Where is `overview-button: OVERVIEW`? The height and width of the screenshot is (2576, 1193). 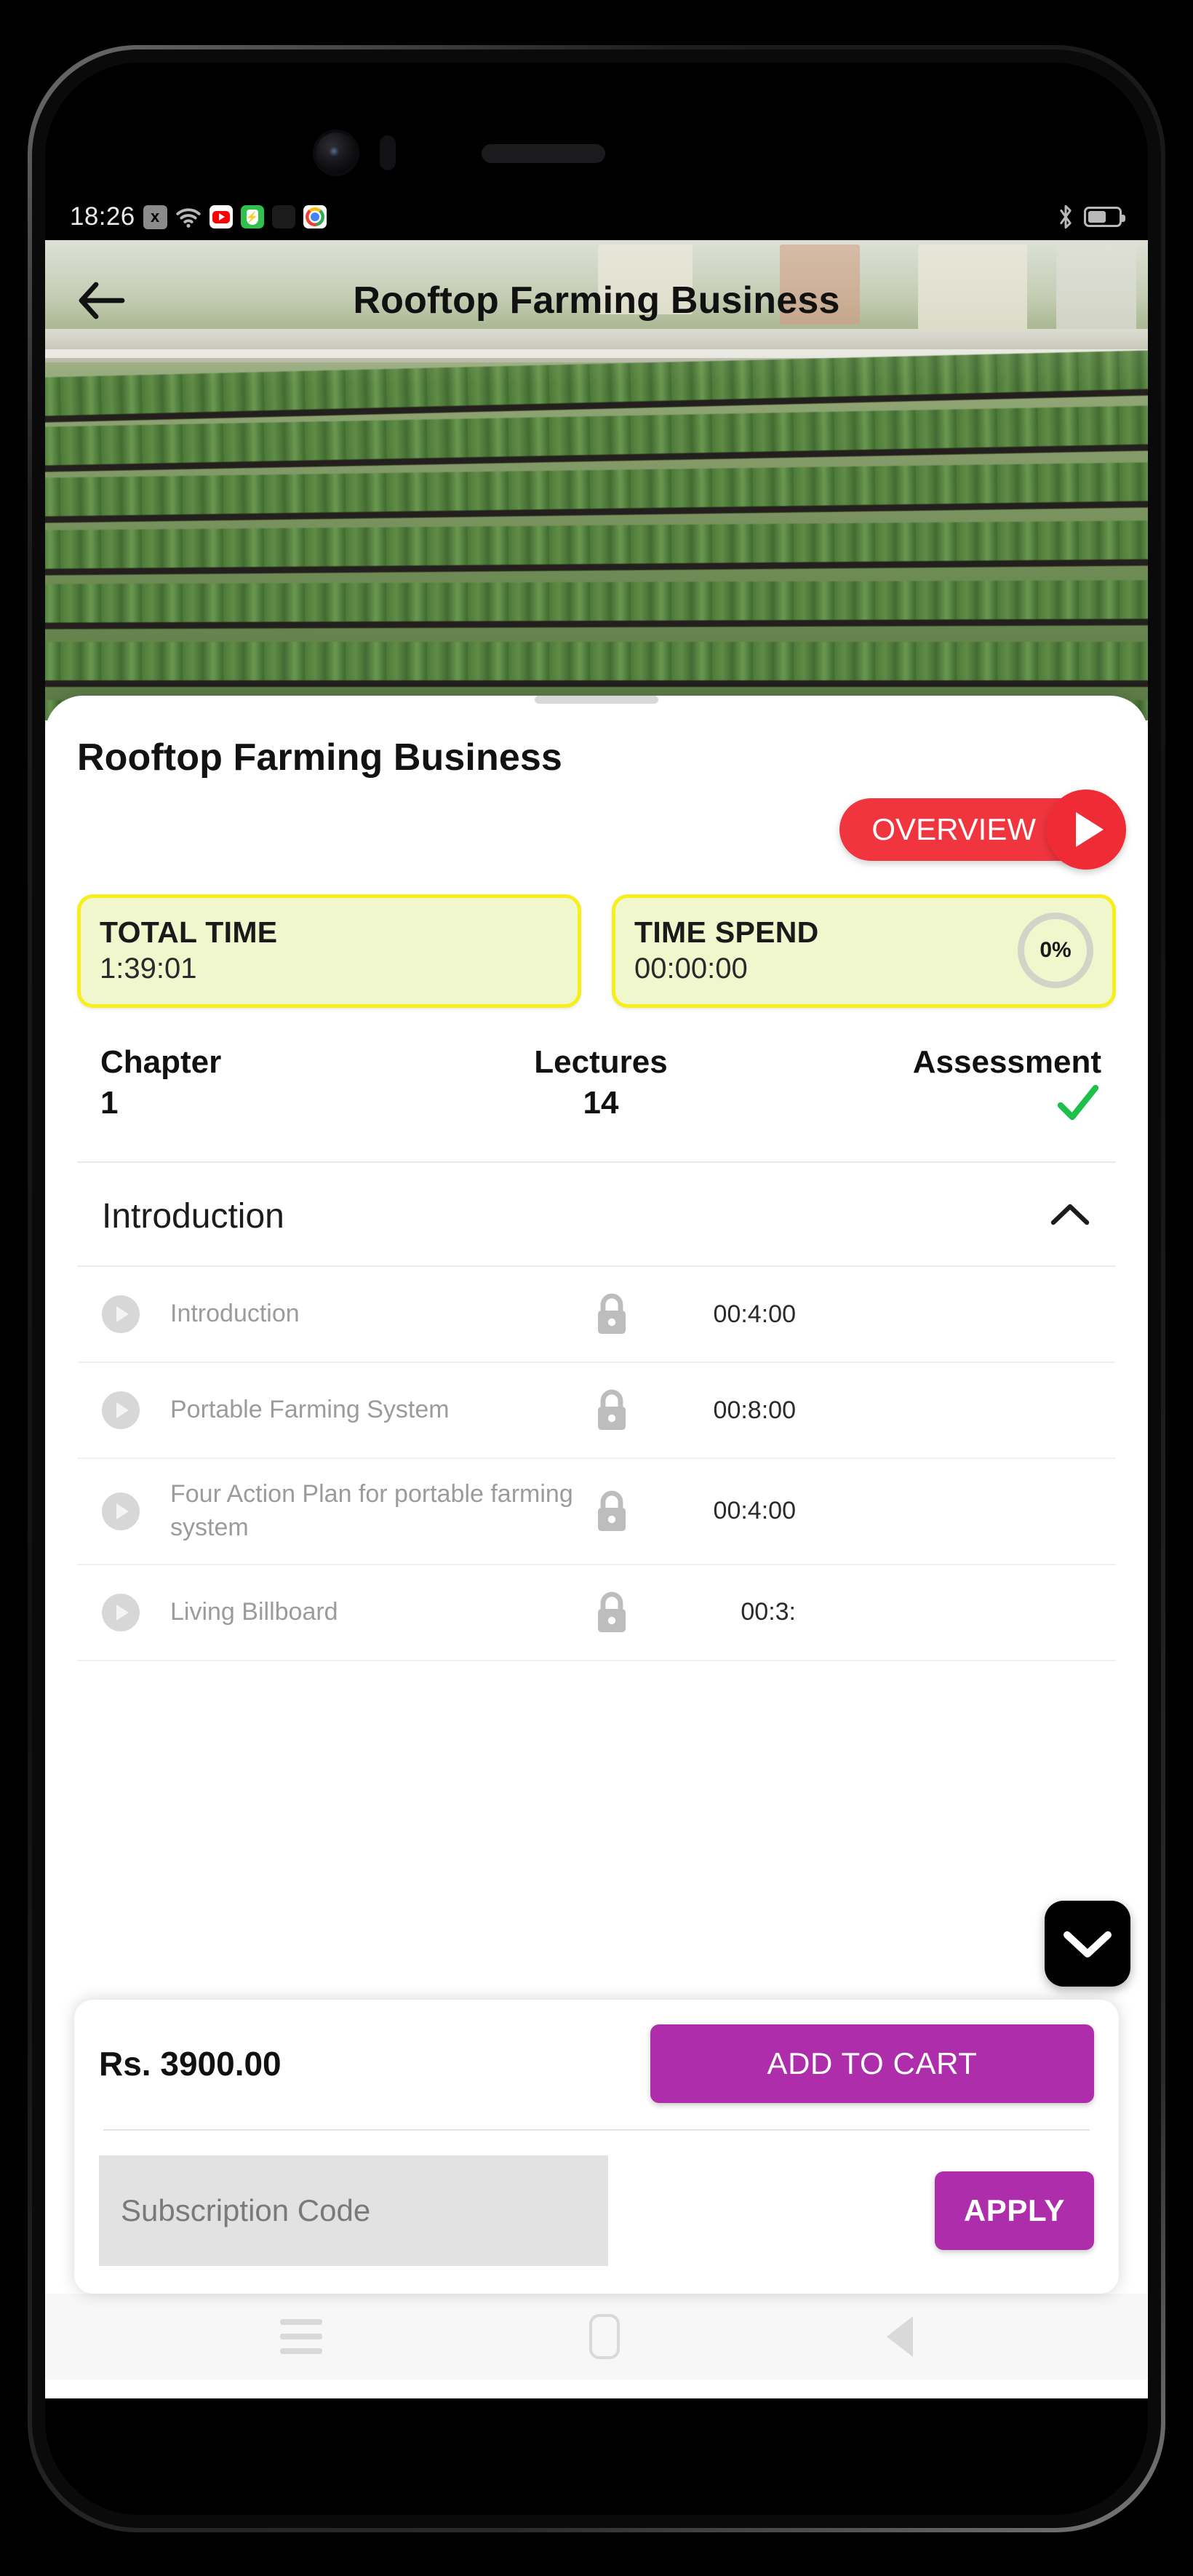
overview-button: OVERVIEW is located at coordinates (983, 830).